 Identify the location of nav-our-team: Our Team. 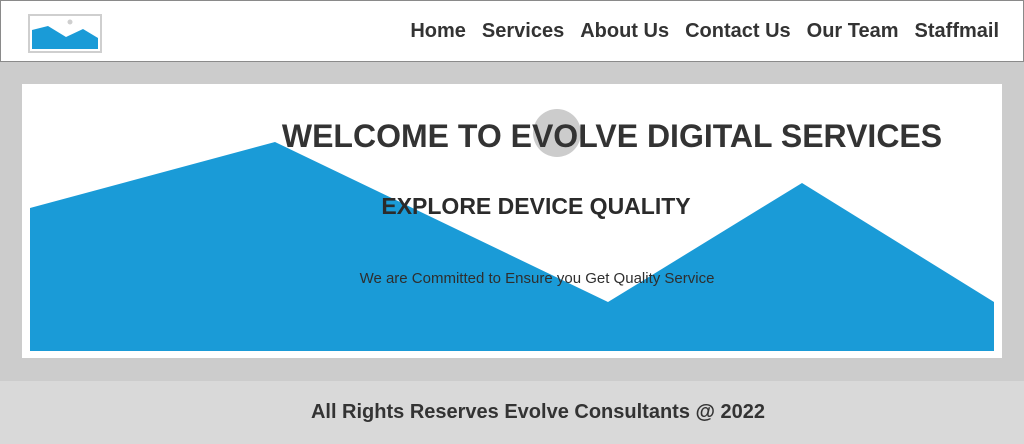
(853, 31).